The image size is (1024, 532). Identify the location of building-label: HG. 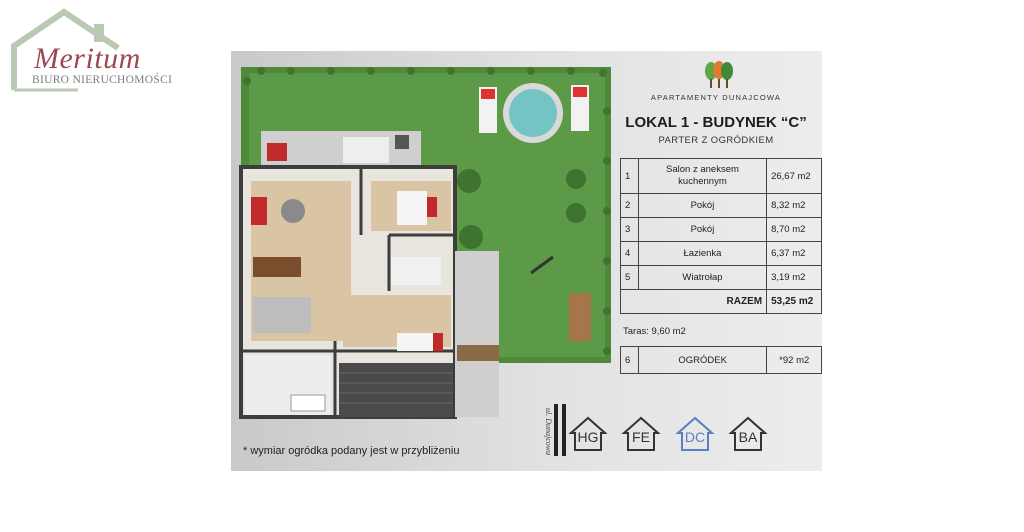
(588, 437).